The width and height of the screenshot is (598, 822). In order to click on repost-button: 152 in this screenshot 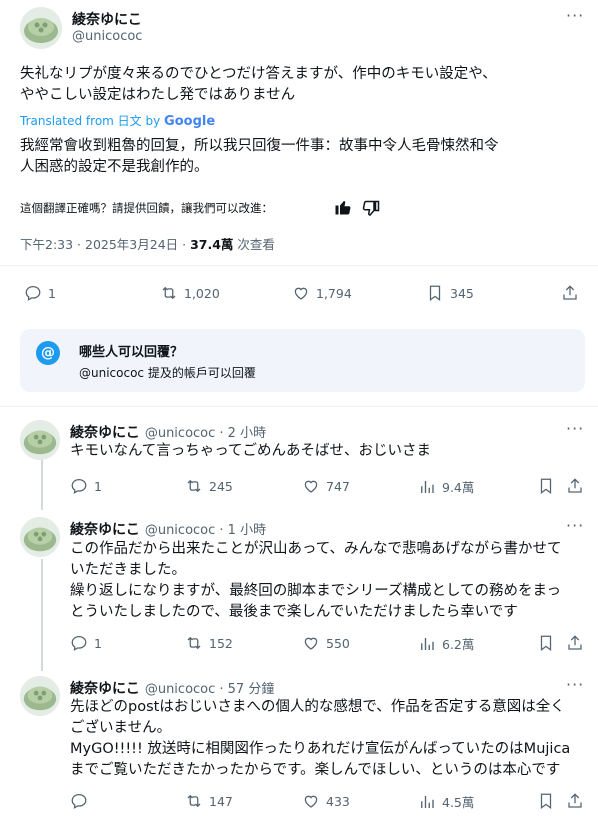, I will do `click(209, 643)`.